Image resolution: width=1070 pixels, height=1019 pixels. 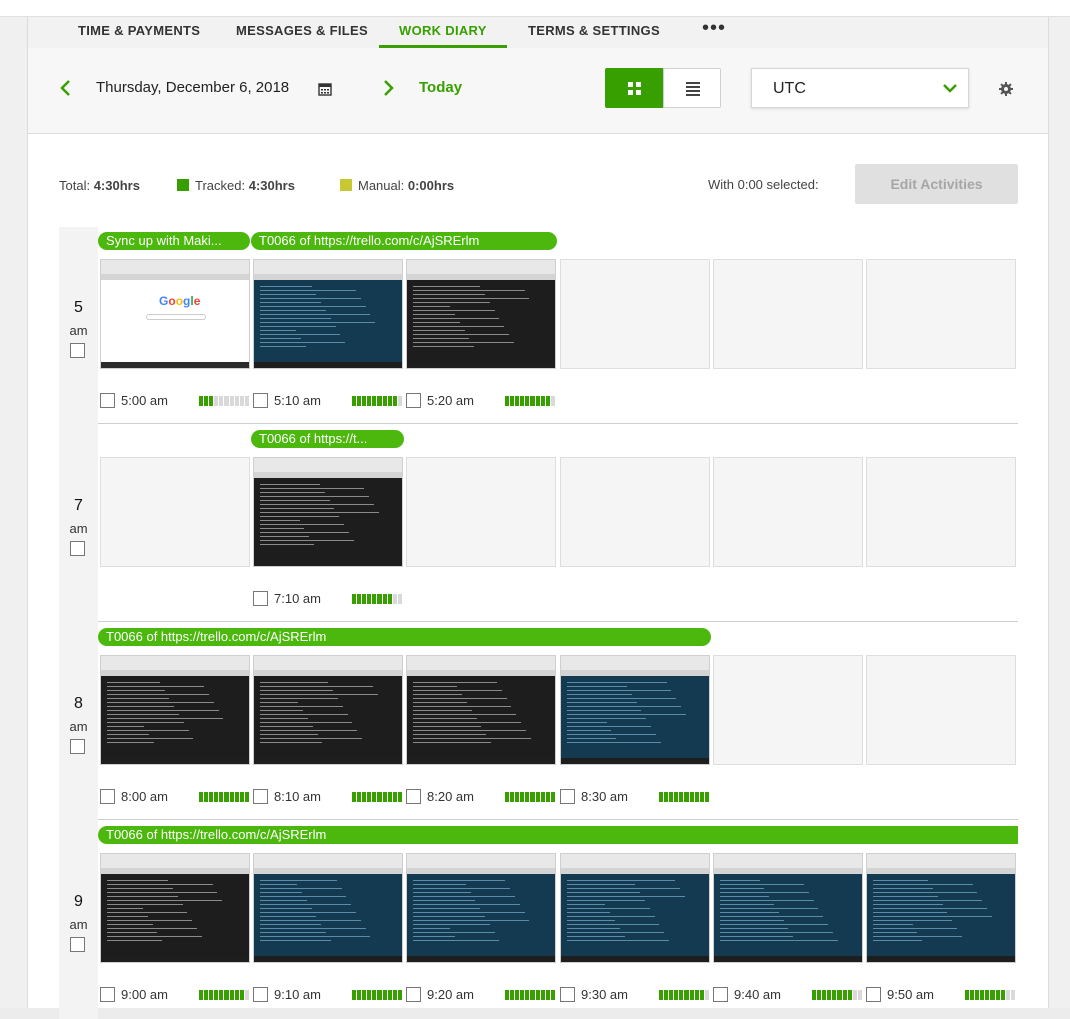 I want to click on timezone-select: UTC, so click(x=860, y=88).